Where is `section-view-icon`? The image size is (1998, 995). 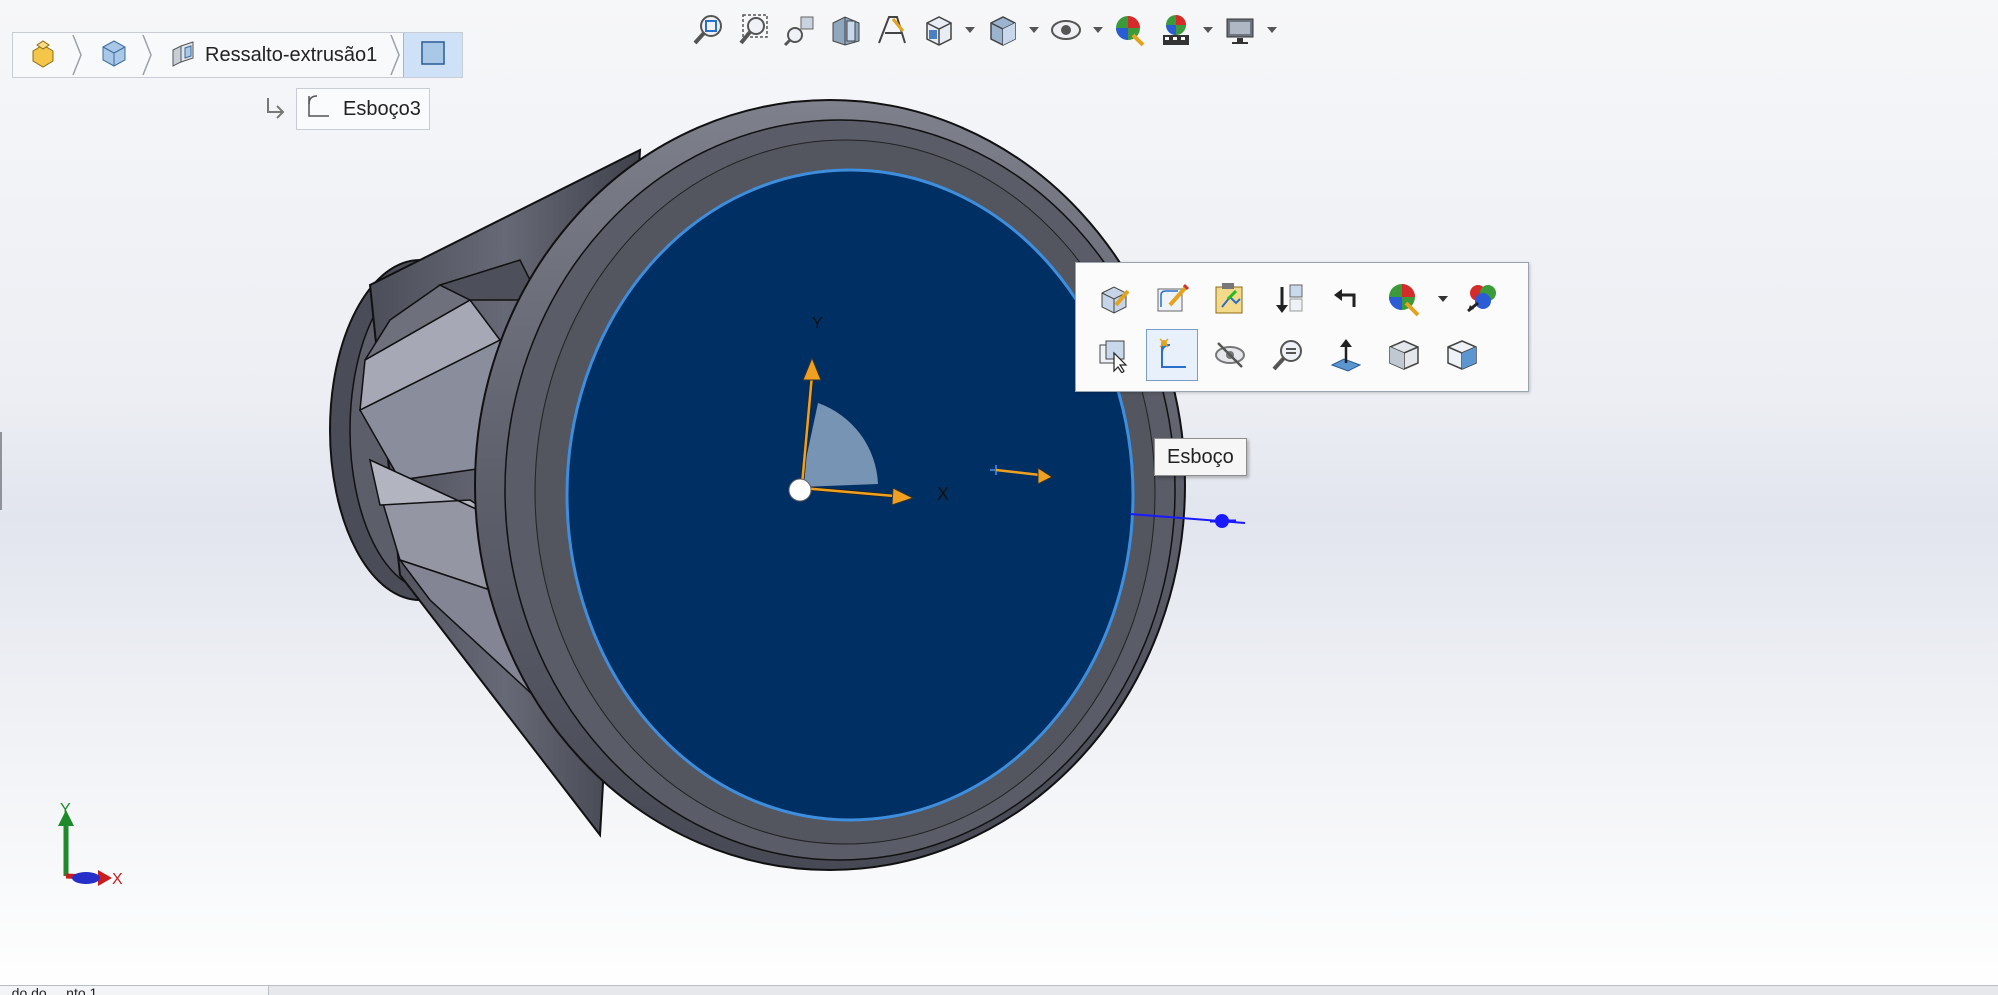
section-view-icon is located at coordinates (846, 30).